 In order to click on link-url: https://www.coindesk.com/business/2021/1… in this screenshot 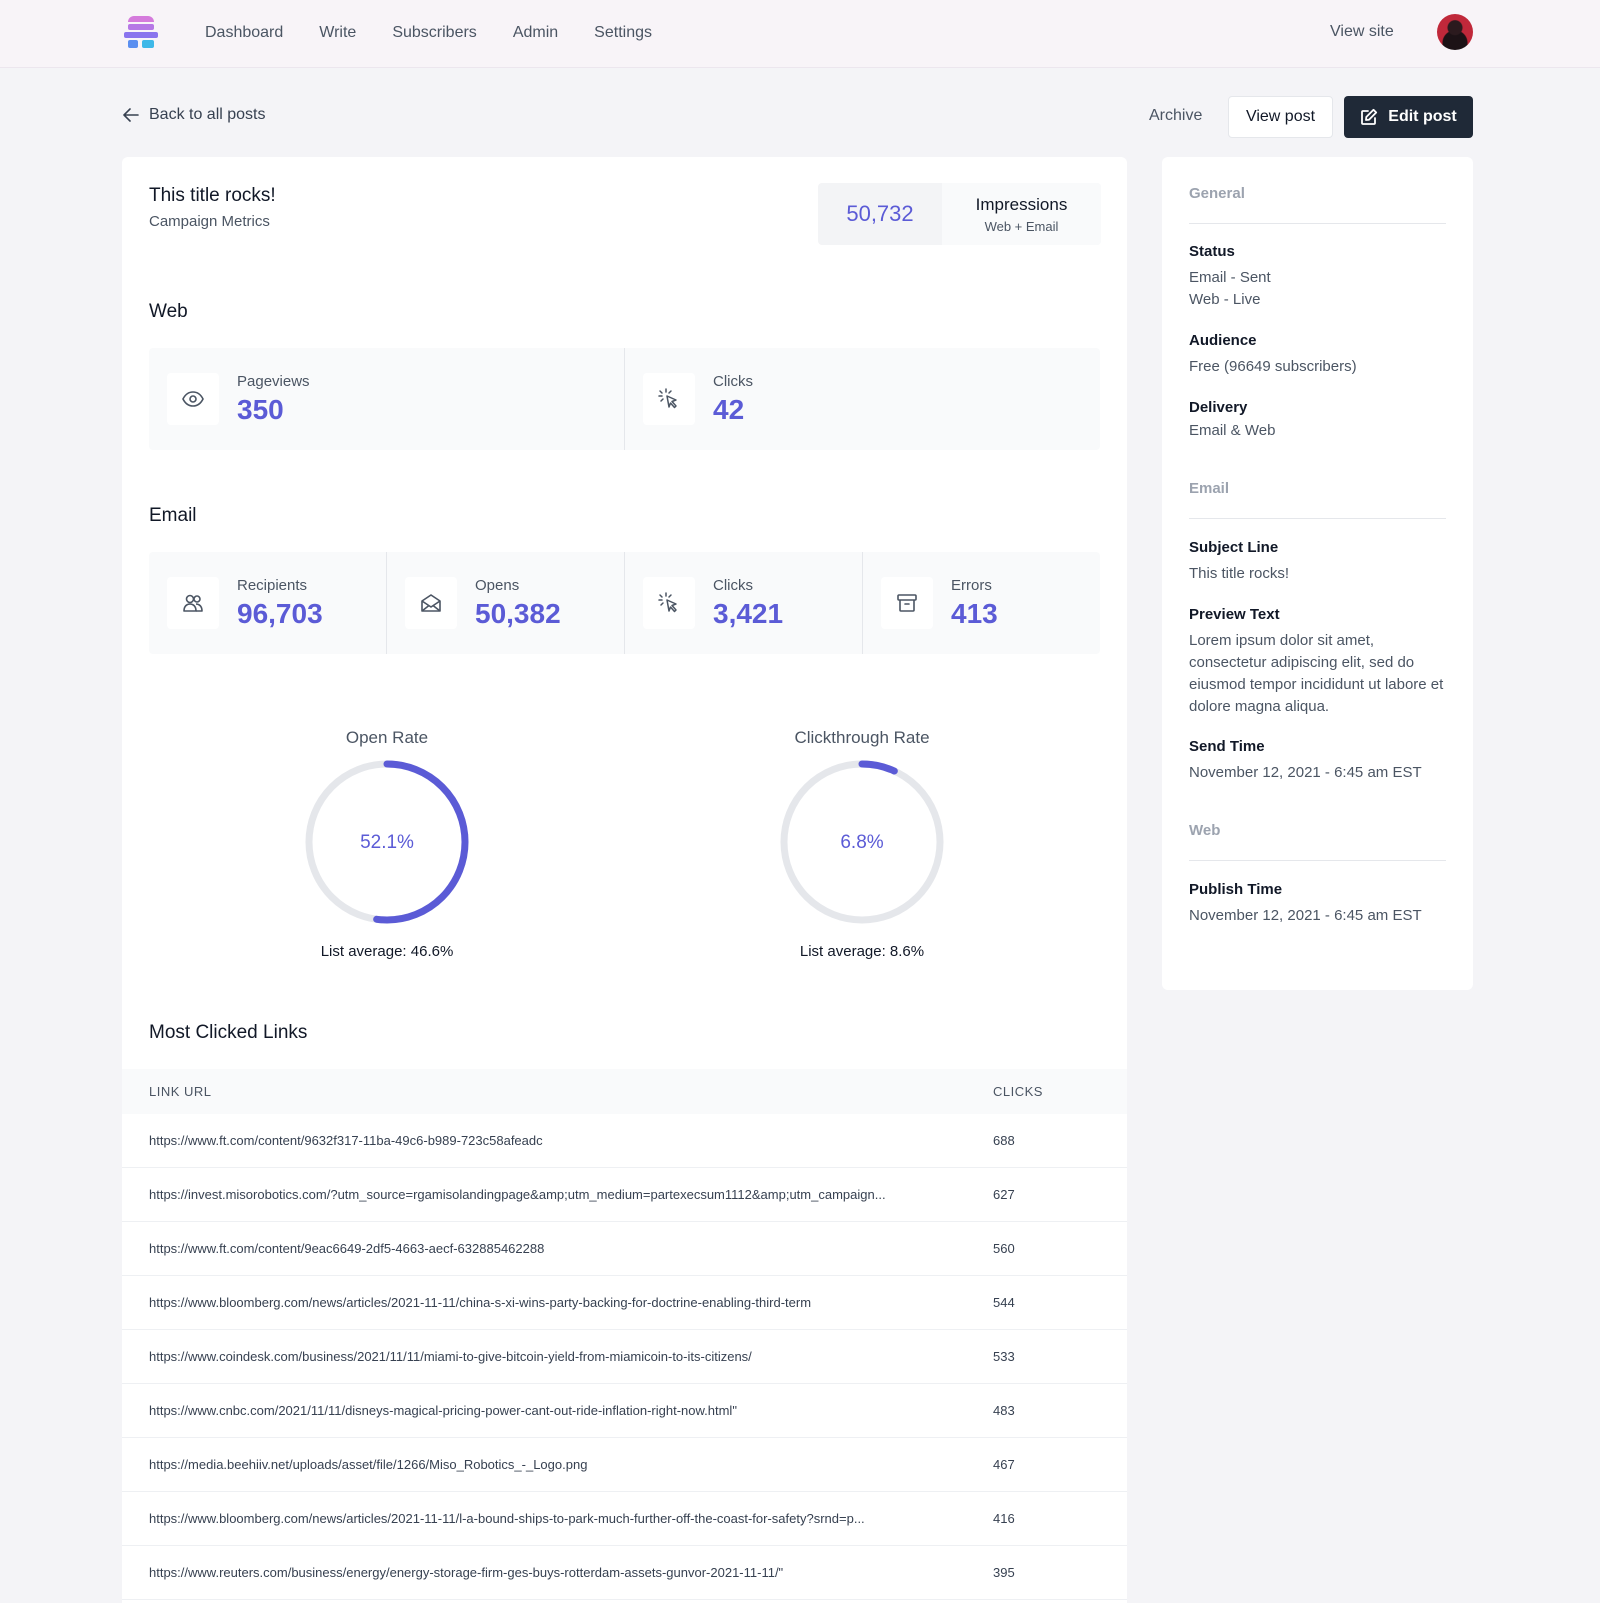, I will do `click(450, 1356)`.